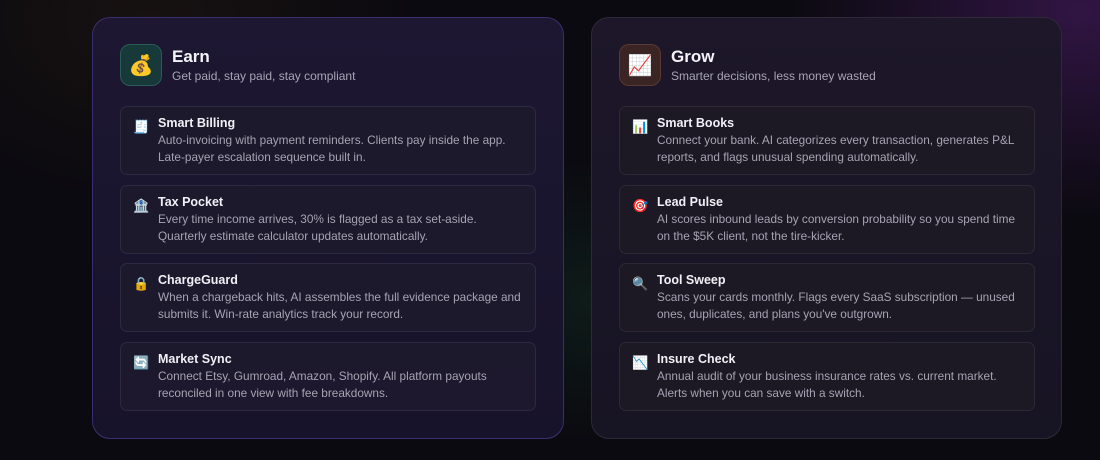 The width and height of the screenshot is (1100, 460). I want to click on money-bag-icon: 💰, so click(141, 65).